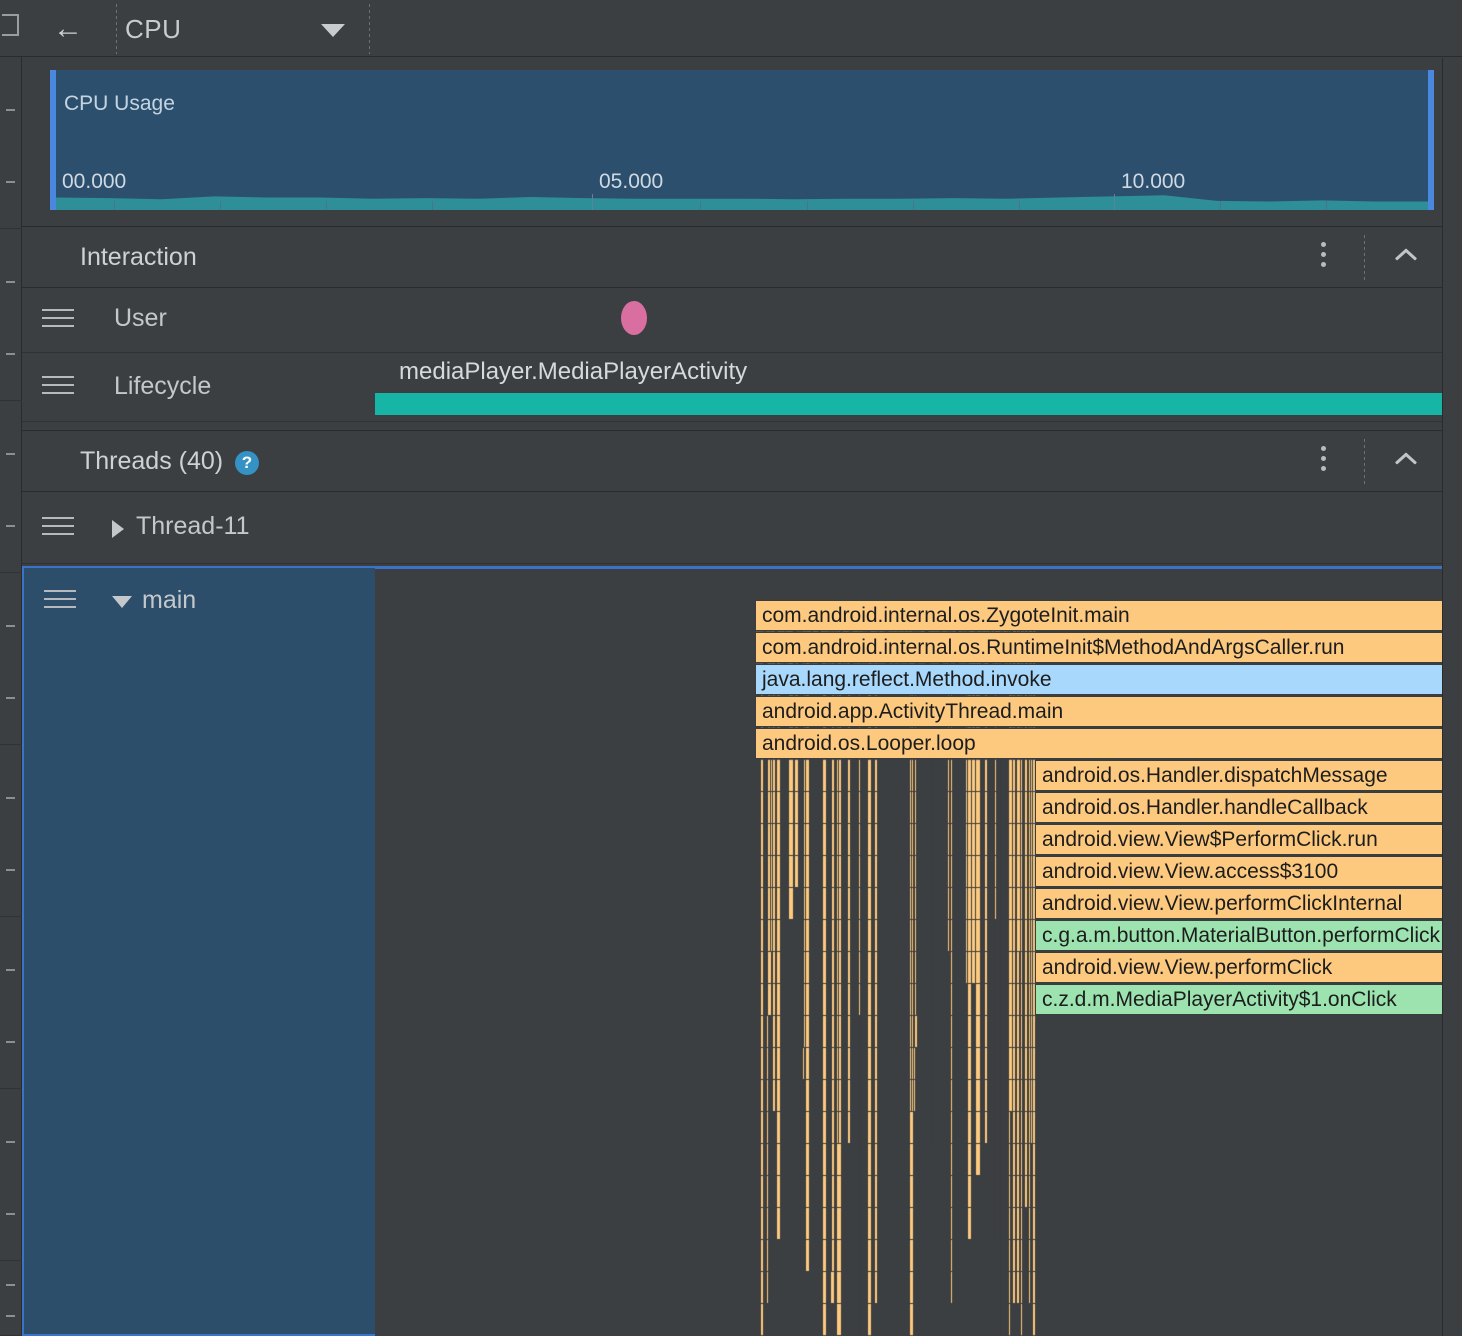 The width and height of the screenshot is (1462, 1336). What do you see at coordinates (1248, 839) in the screenshot?
I see `flame-frame: android.view.View$PerformClick.run` at bounding box center [1248, 839].